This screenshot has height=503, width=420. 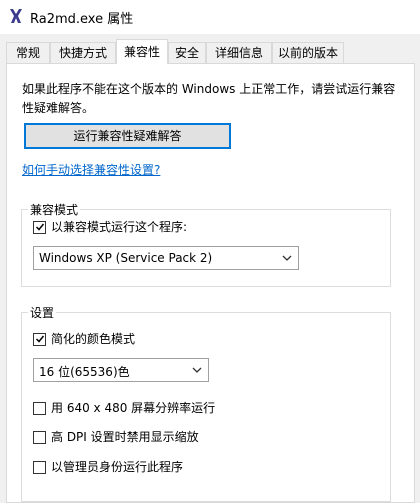 I want to click on manual-compat-settings-link: 如何手动选择兼容性设置?, so click(x=91, y=169).